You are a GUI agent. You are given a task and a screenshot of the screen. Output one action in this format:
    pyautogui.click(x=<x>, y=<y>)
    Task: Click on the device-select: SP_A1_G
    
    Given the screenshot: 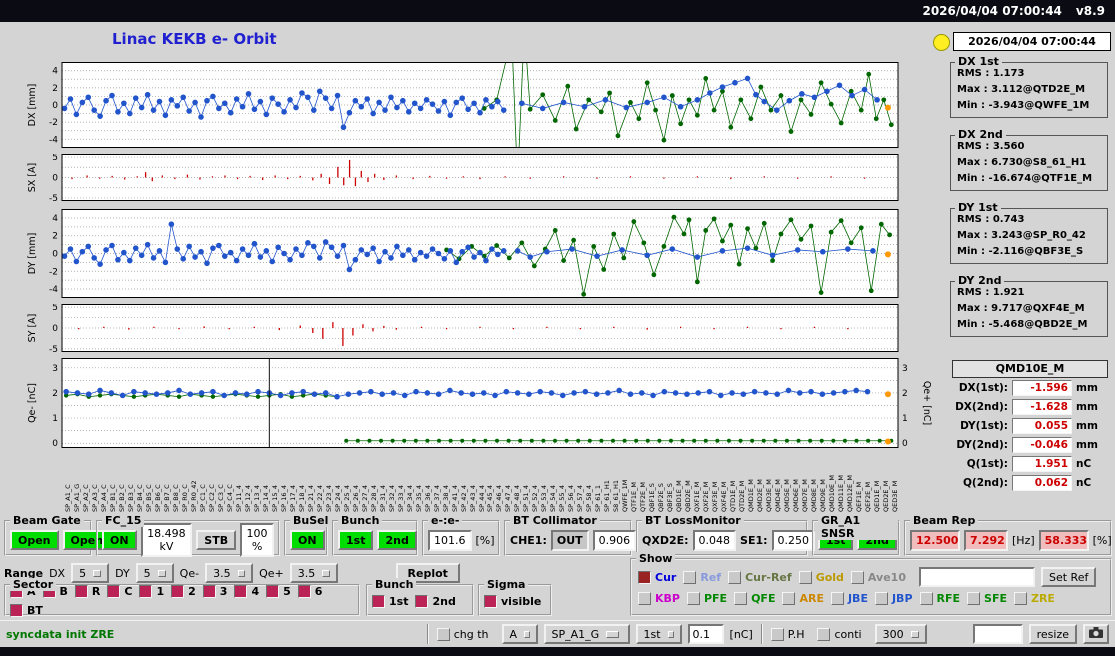 What is the action you would take?
    pyautogui.click(x=586, y=634)
    